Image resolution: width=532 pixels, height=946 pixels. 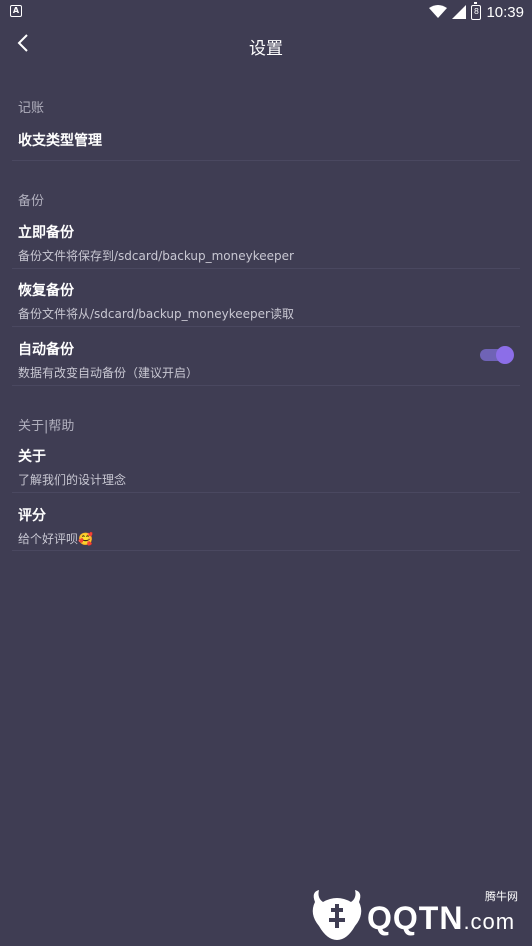 I want to click on signal-icon, so click(x=459, y=12).